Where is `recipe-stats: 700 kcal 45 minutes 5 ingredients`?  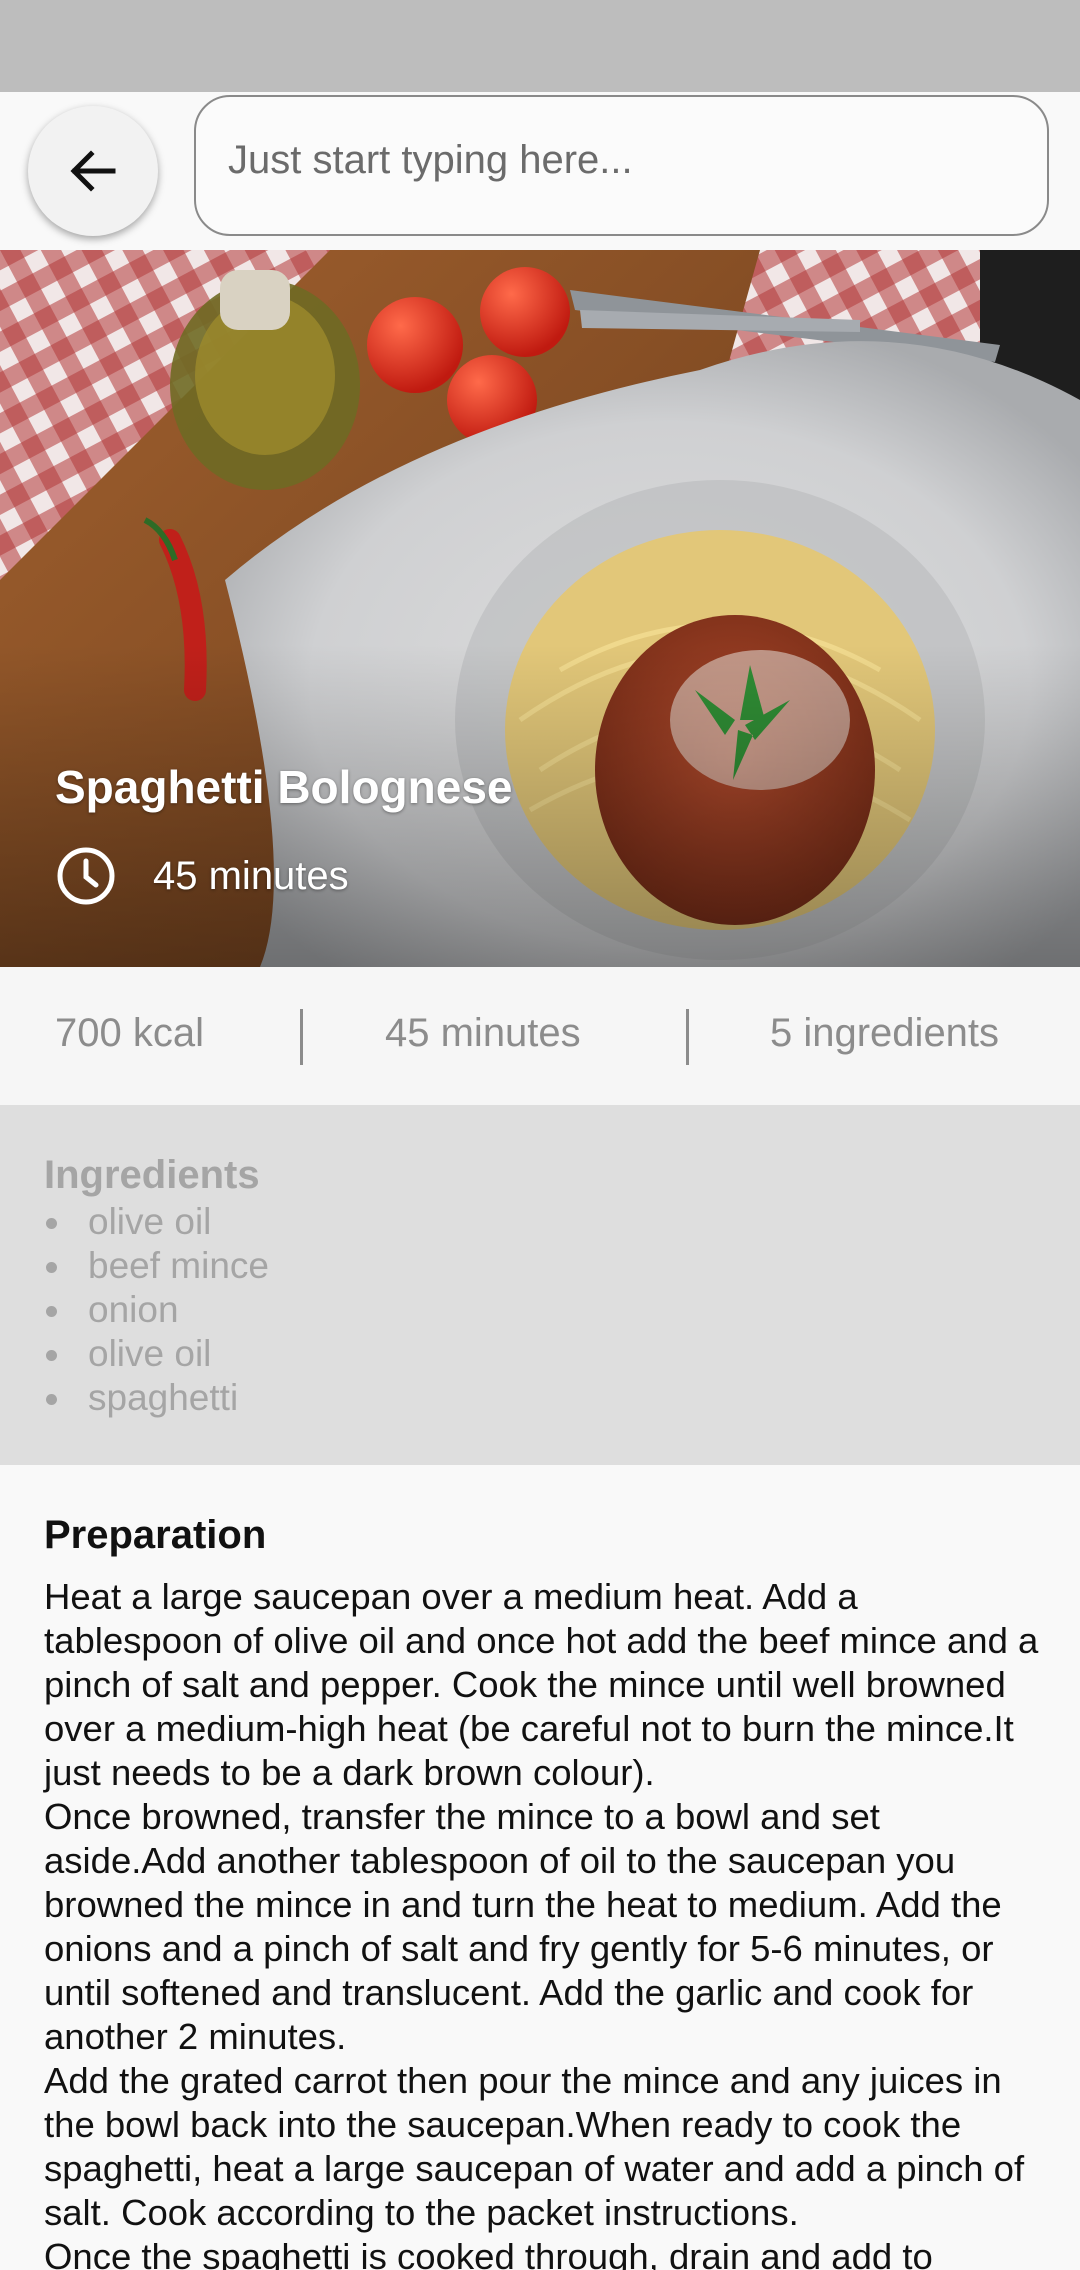
recipe-stats: 700 kcal 45 minutes 5 ingredients is located at coordinates (540, 1036).